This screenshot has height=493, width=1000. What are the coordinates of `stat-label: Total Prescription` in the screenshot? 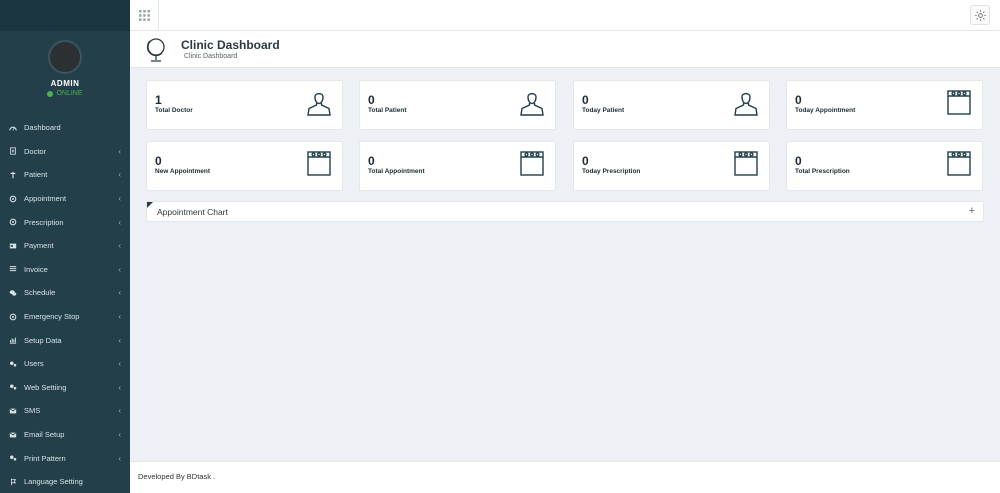 It's located at (822, 171).